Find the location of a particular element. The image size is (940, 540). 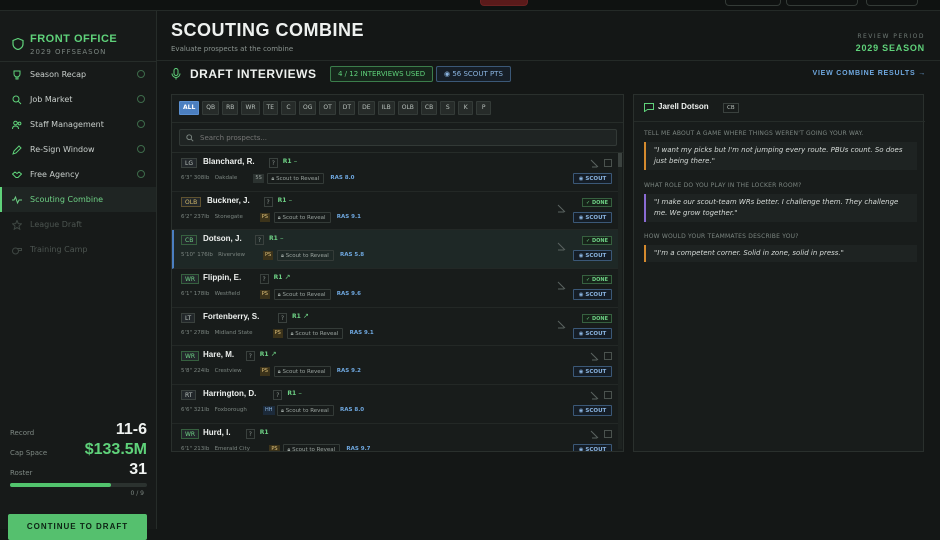

school: Riverview is located at coordinates (231, 255).